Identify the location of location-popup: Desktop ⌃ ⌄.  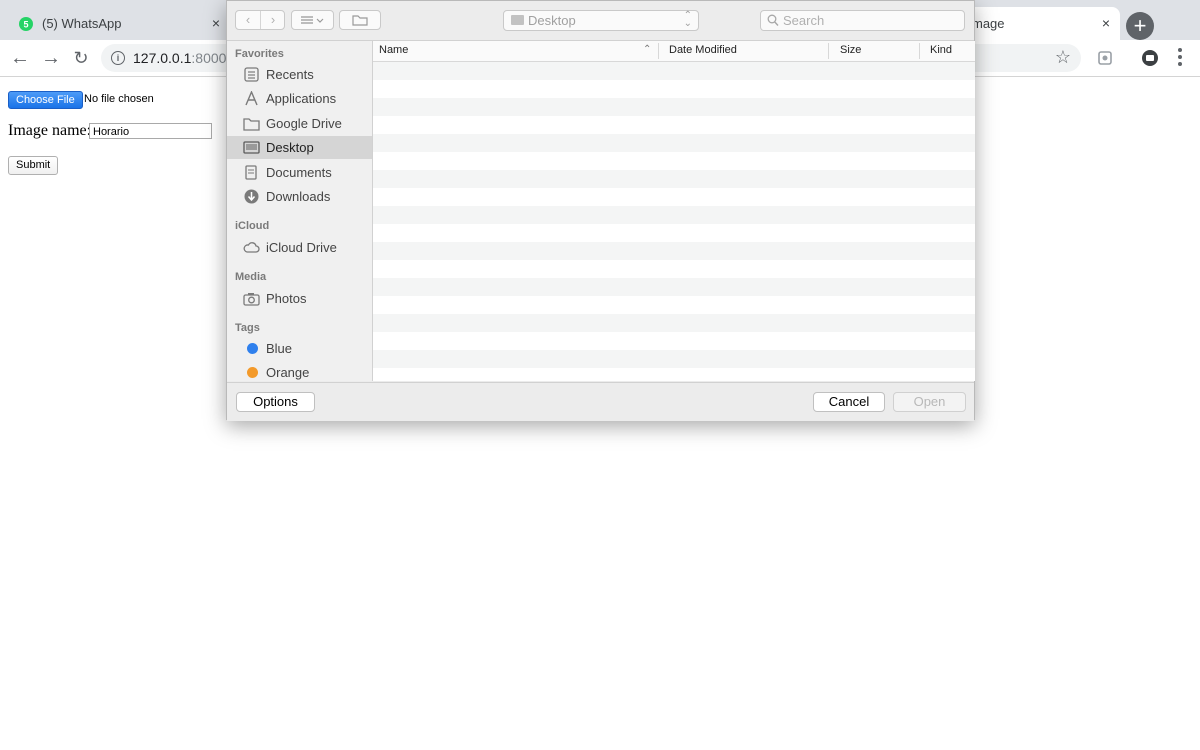
(601, 20).